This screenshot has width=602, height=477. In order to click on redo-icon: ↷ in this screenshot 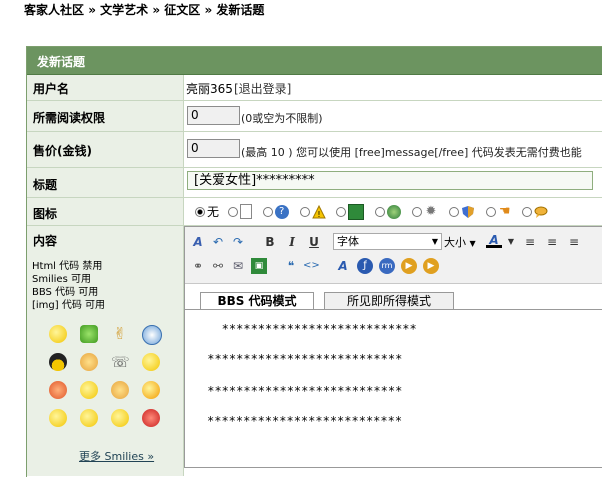, I will do `click(238, 242)`.